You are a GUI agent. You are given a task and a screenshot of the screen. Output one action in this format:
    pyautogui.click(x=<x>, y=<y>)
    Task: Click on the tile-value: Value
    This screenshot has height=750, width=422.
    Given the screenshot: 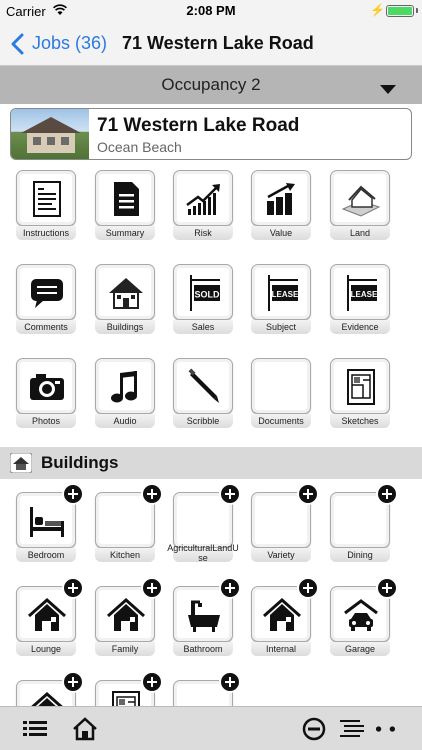 What is the action you would take?
    pyautogui.click(x=281, y=205)
    